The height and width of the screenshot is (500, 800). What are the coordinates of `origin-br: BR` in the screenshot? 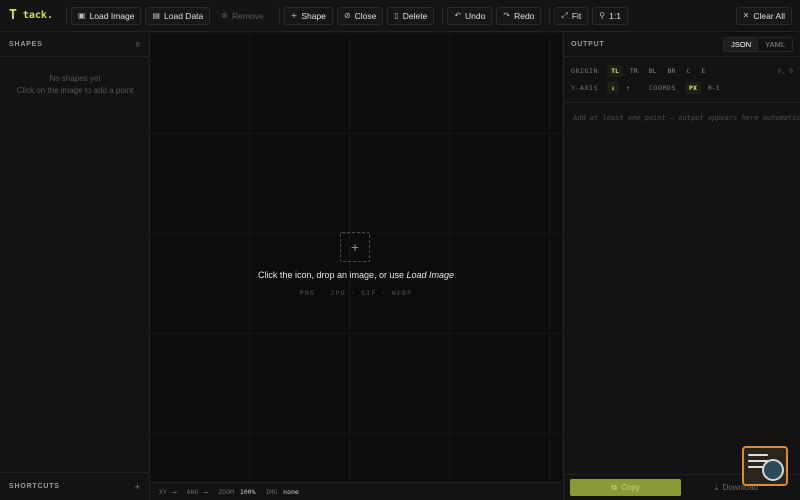 It's located at (672, 71).